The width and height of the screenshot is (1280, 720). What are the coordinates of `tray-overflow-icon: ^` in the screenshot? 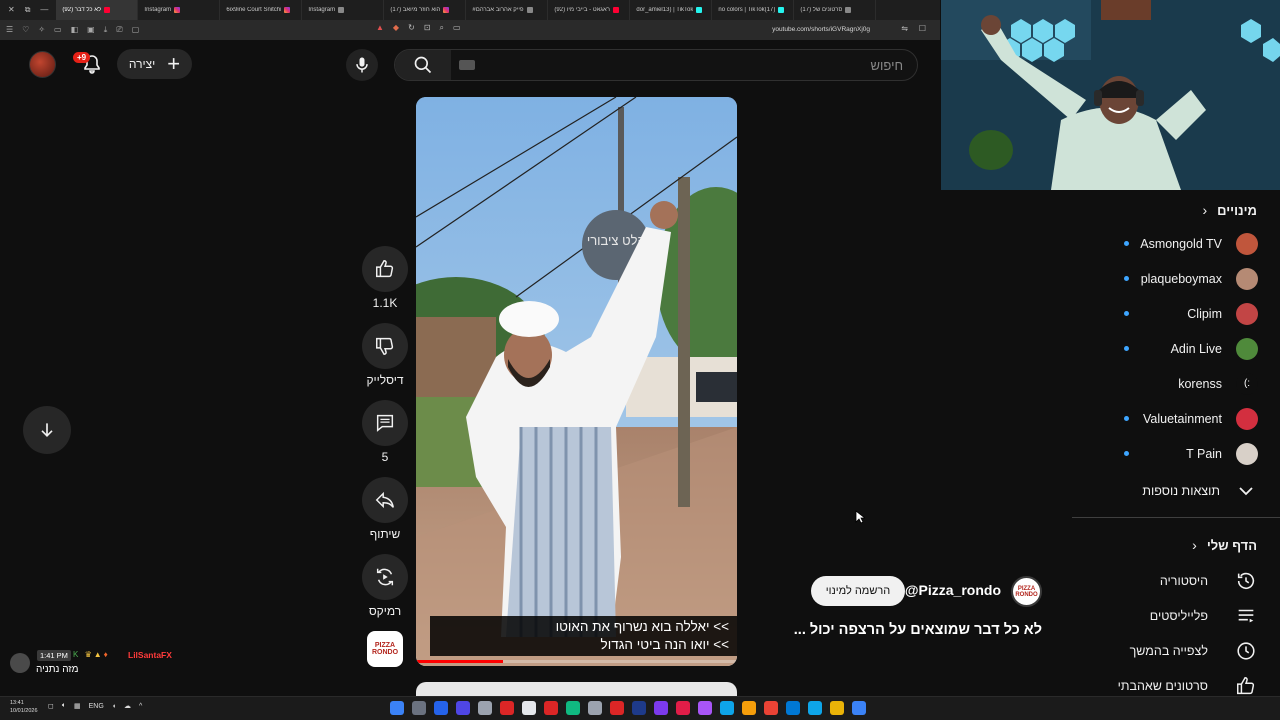 It's located at (140, 706).